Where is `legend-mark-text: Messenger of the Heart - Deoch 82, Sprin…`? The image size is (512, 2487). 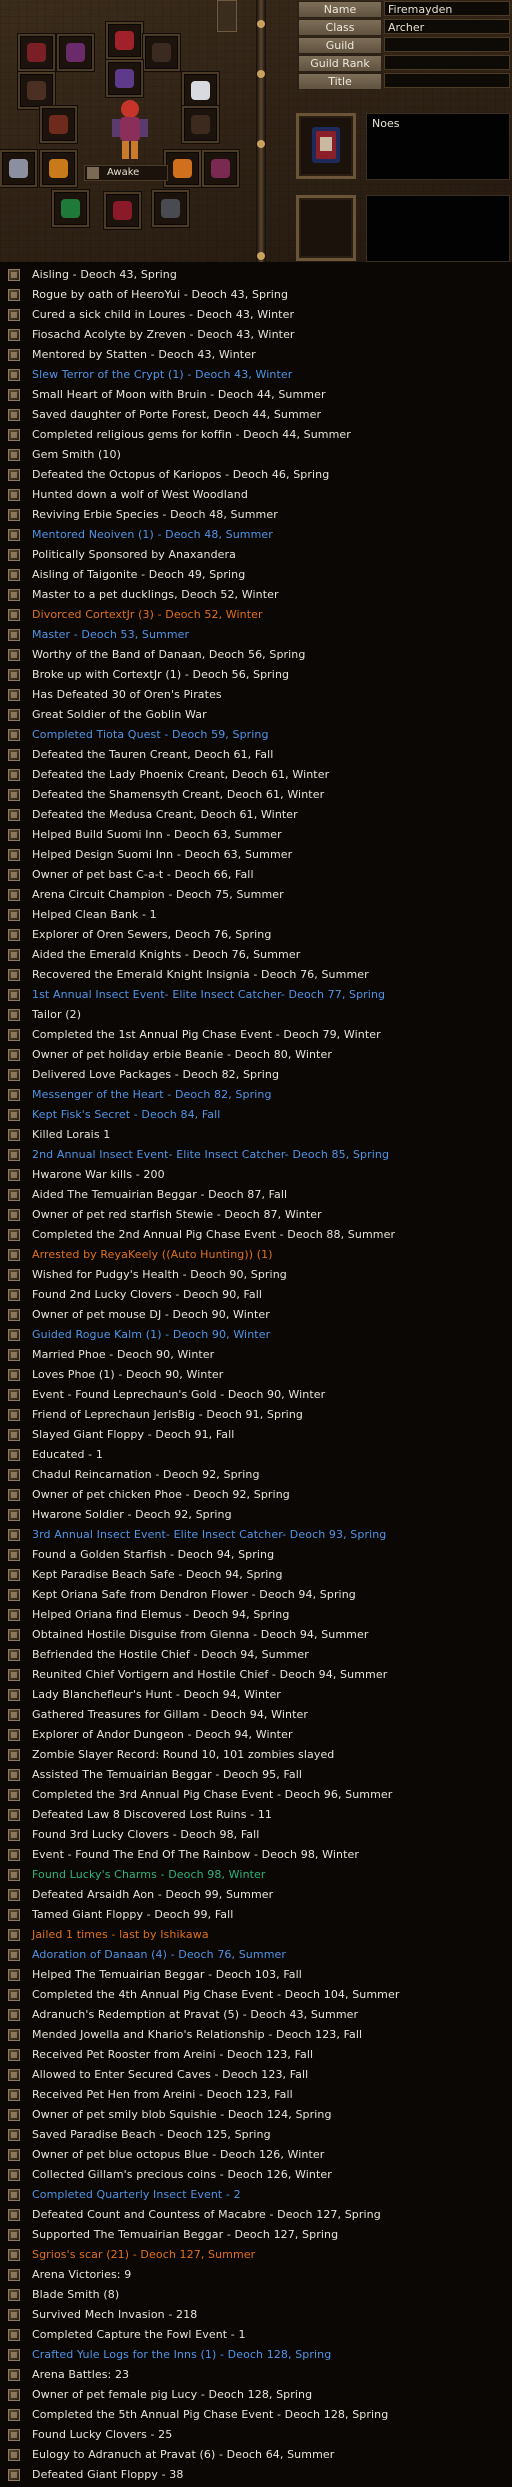
legend-mark-text: Messenger of the Heart - Deoch 82, Sprin… is located at coordinates (152, 1094).